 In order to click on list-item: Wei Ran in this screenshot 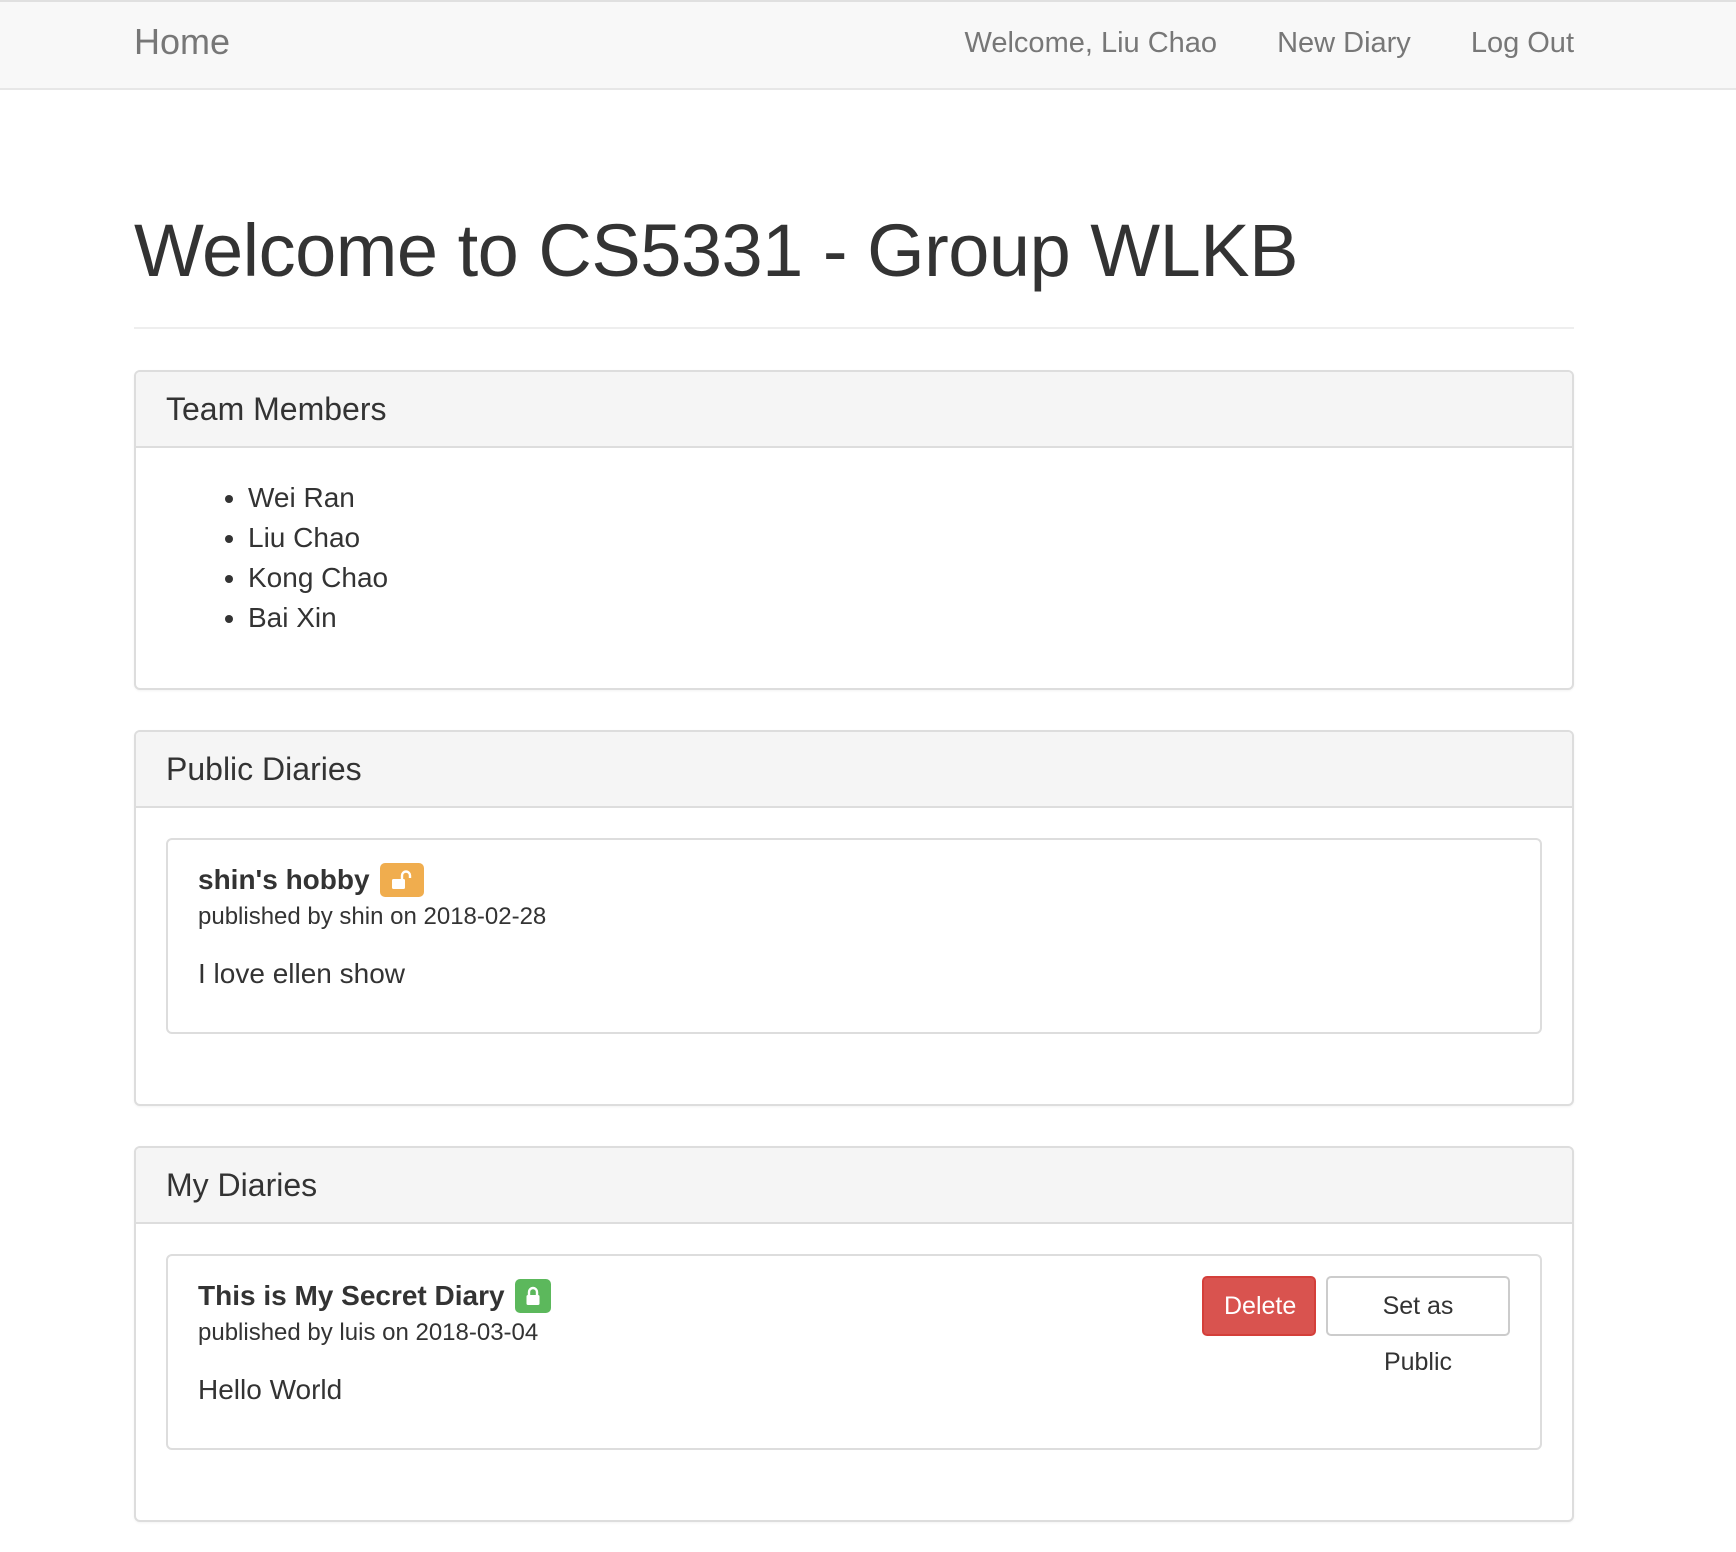, I will do `click(318, 498)`.